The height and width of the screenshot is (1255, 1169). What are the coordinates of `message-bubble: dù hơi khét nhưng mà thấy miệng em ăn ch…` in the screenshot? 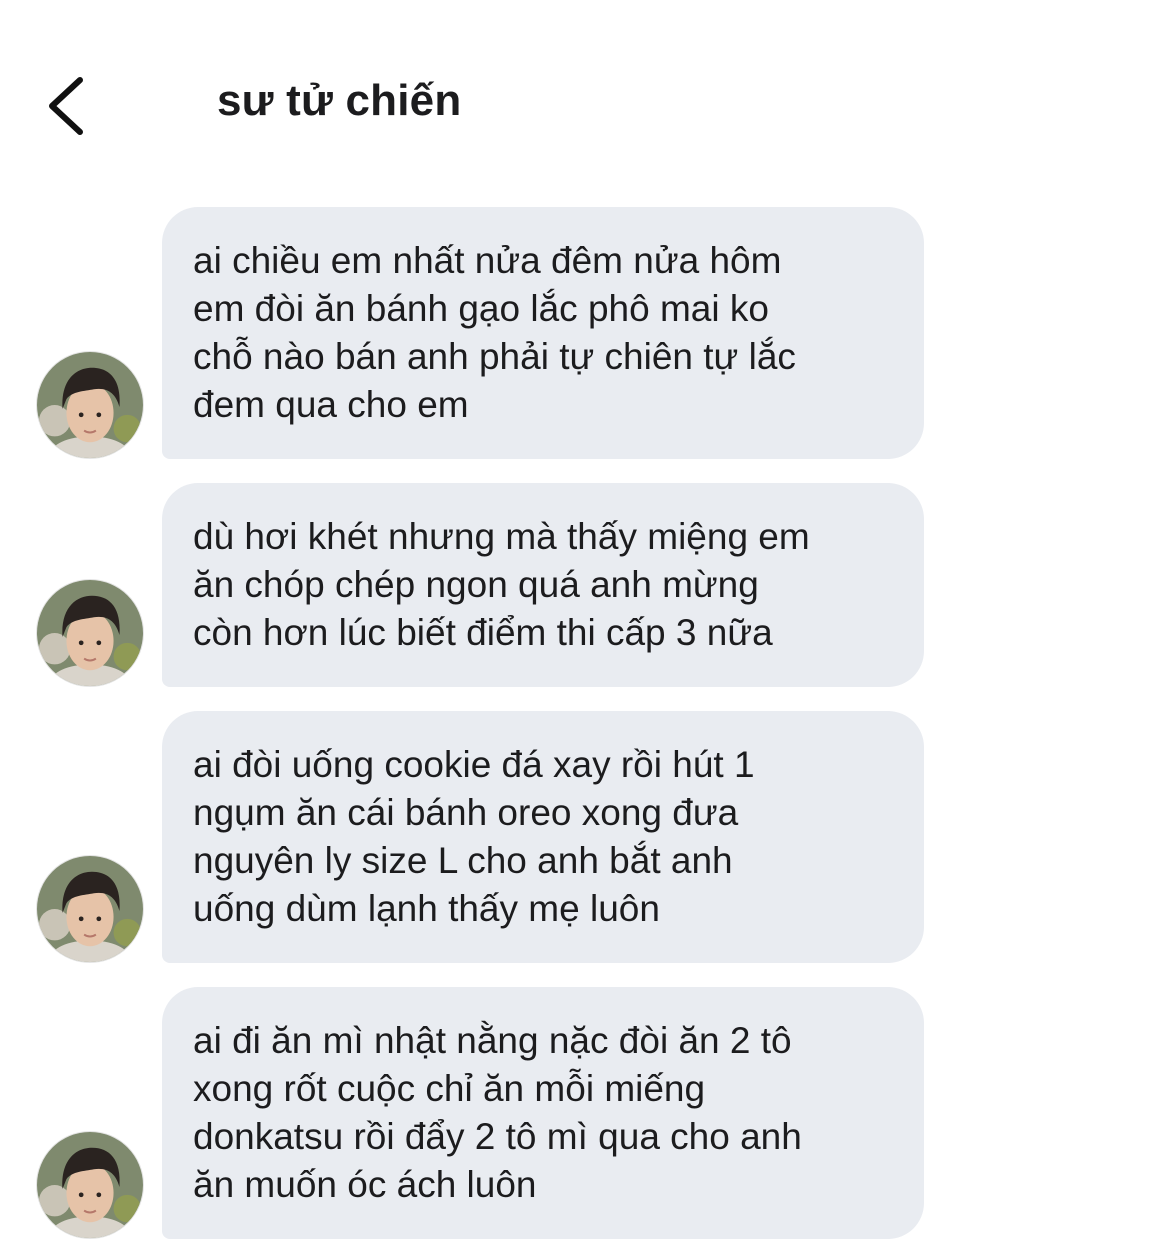 It's located at (543, 585).